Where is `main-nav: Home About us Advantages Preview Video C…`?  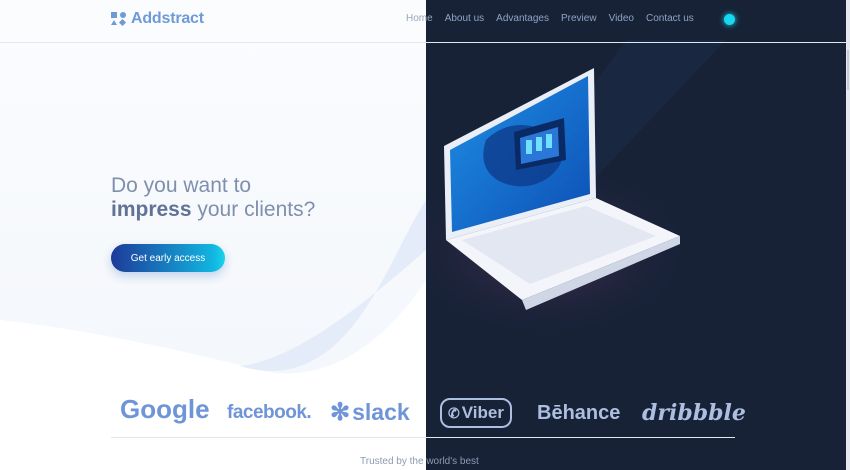 main-nav: Home About us Advantages Preview Video C… is located at coordinates (550, 18).